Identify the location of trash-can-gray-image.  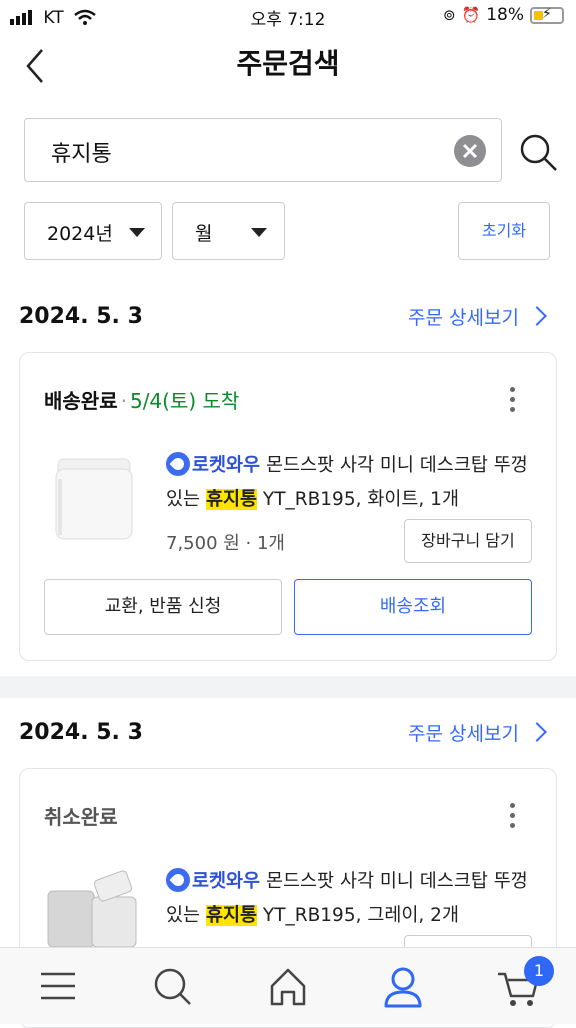
(92, 909).